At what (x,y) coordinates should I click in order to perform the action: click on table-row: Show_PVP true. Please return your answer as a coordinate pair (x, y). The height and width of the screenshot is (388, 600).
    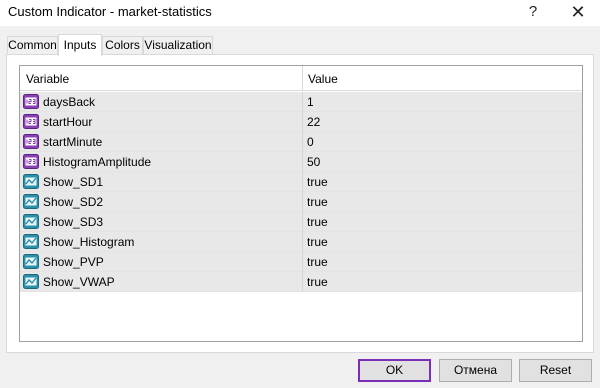
    Looking at the image, I should click on (301, 262).